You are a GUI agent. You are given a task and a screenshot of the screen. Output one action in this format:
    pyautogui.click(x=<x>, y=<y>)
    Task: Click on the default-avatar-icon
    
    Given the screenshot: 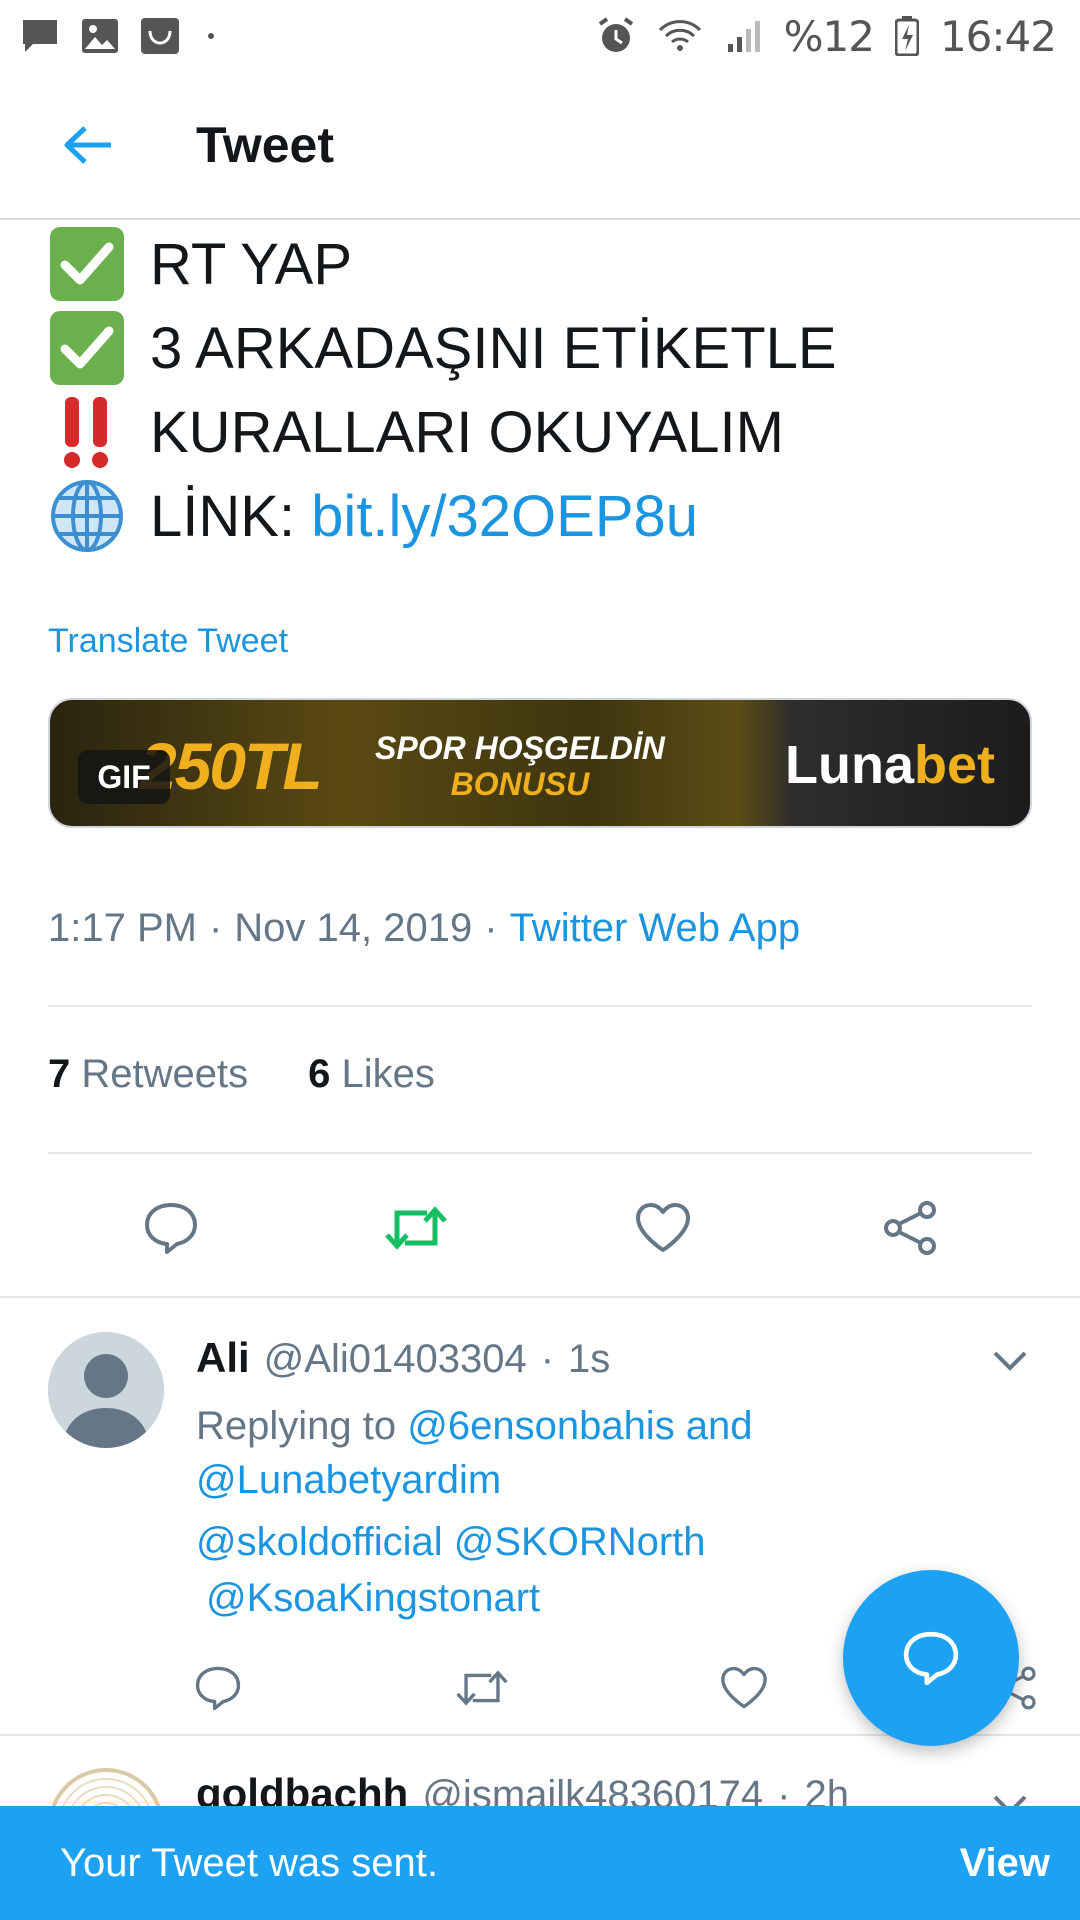 What is the action you would take?
    pyautogui.click(x=106, y=1390)
    